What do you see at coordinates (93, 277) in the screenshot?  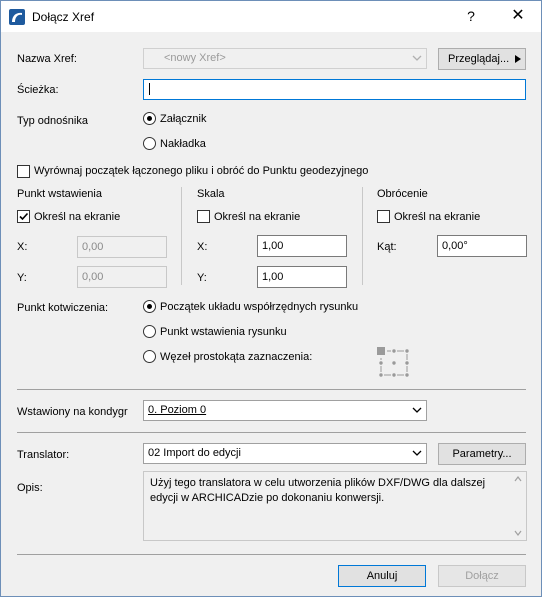 I see `insertion-y-value: 0,00` at bounding box center [93, 277].